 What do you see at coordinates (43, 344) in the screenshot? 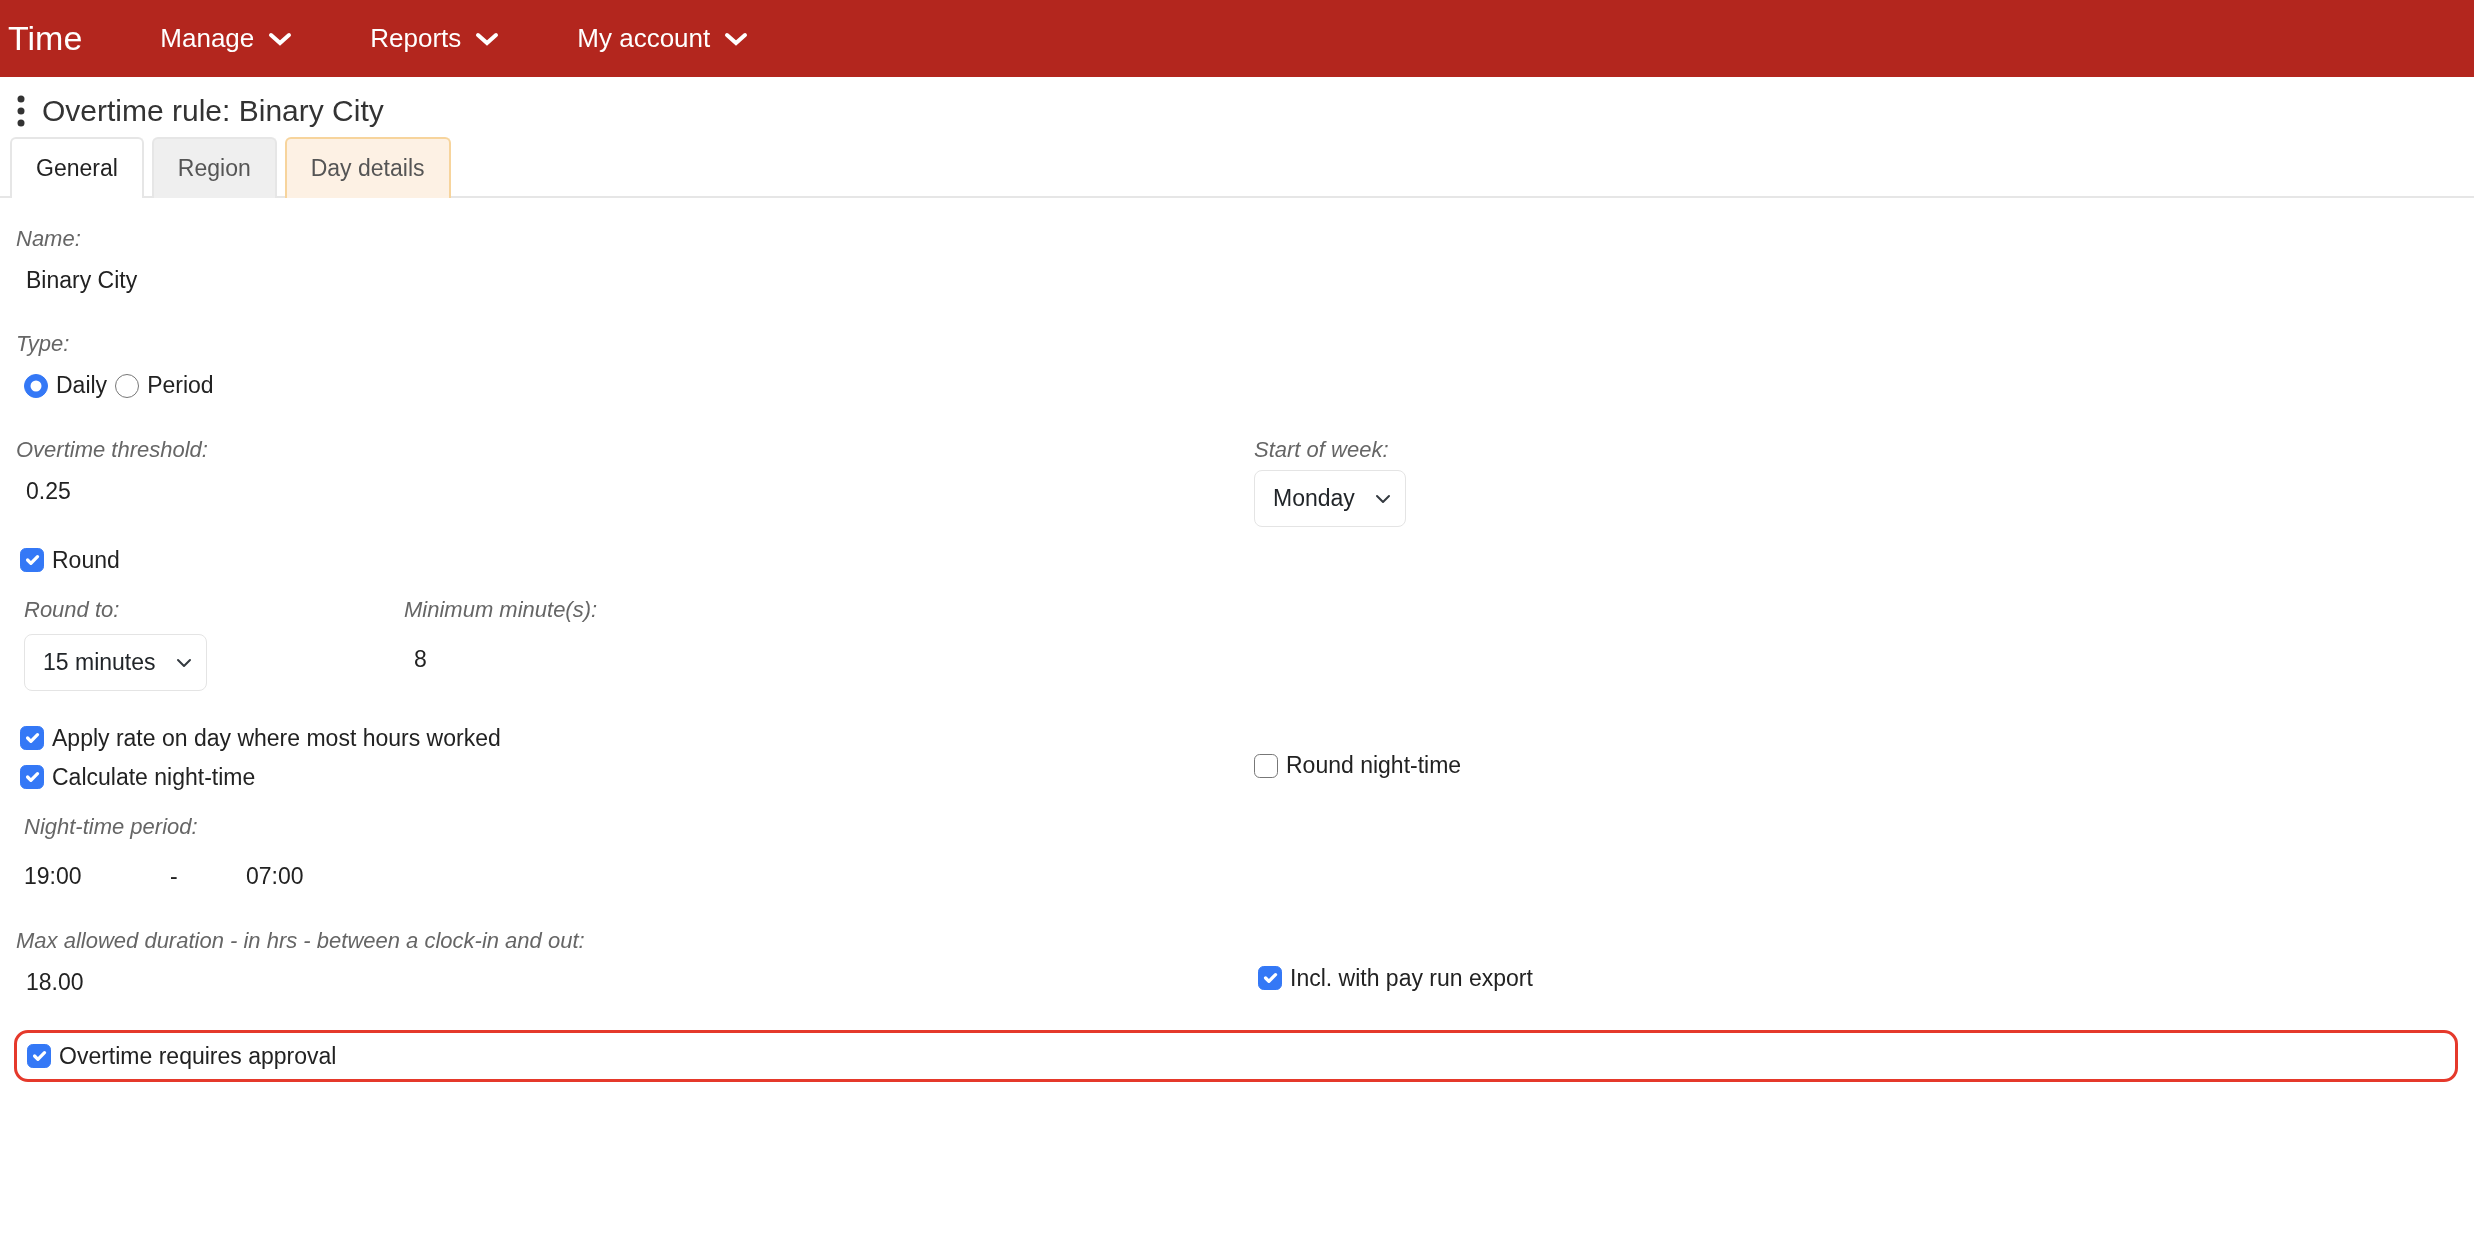
I see `field-label: Type:` at bounding box center [43, 344].